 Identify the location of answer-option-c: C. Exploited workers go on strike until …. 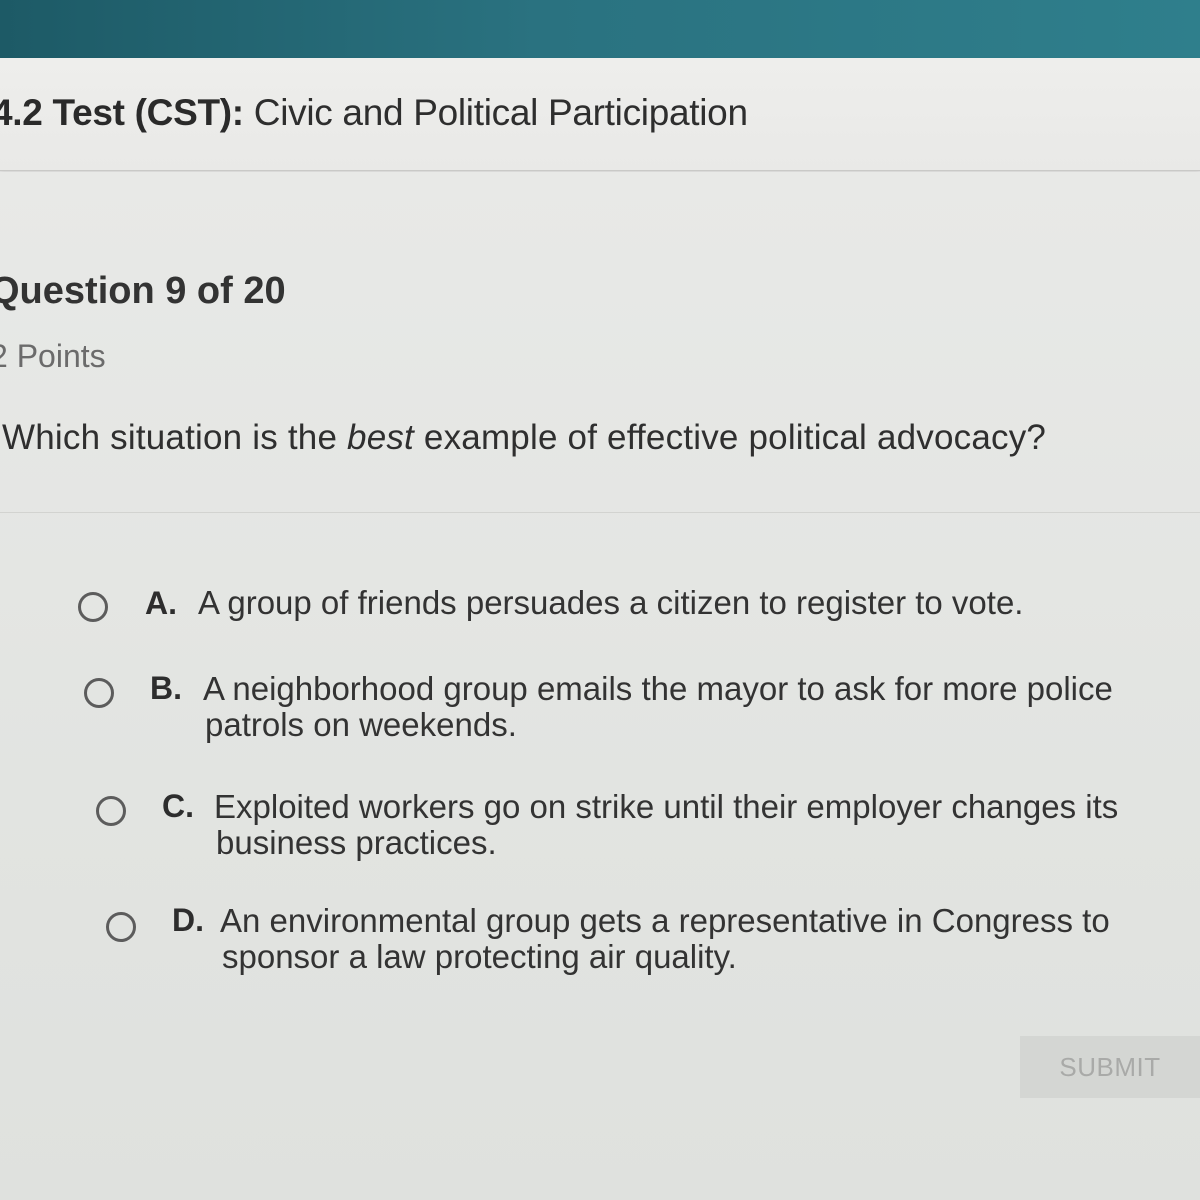
(600, 826).